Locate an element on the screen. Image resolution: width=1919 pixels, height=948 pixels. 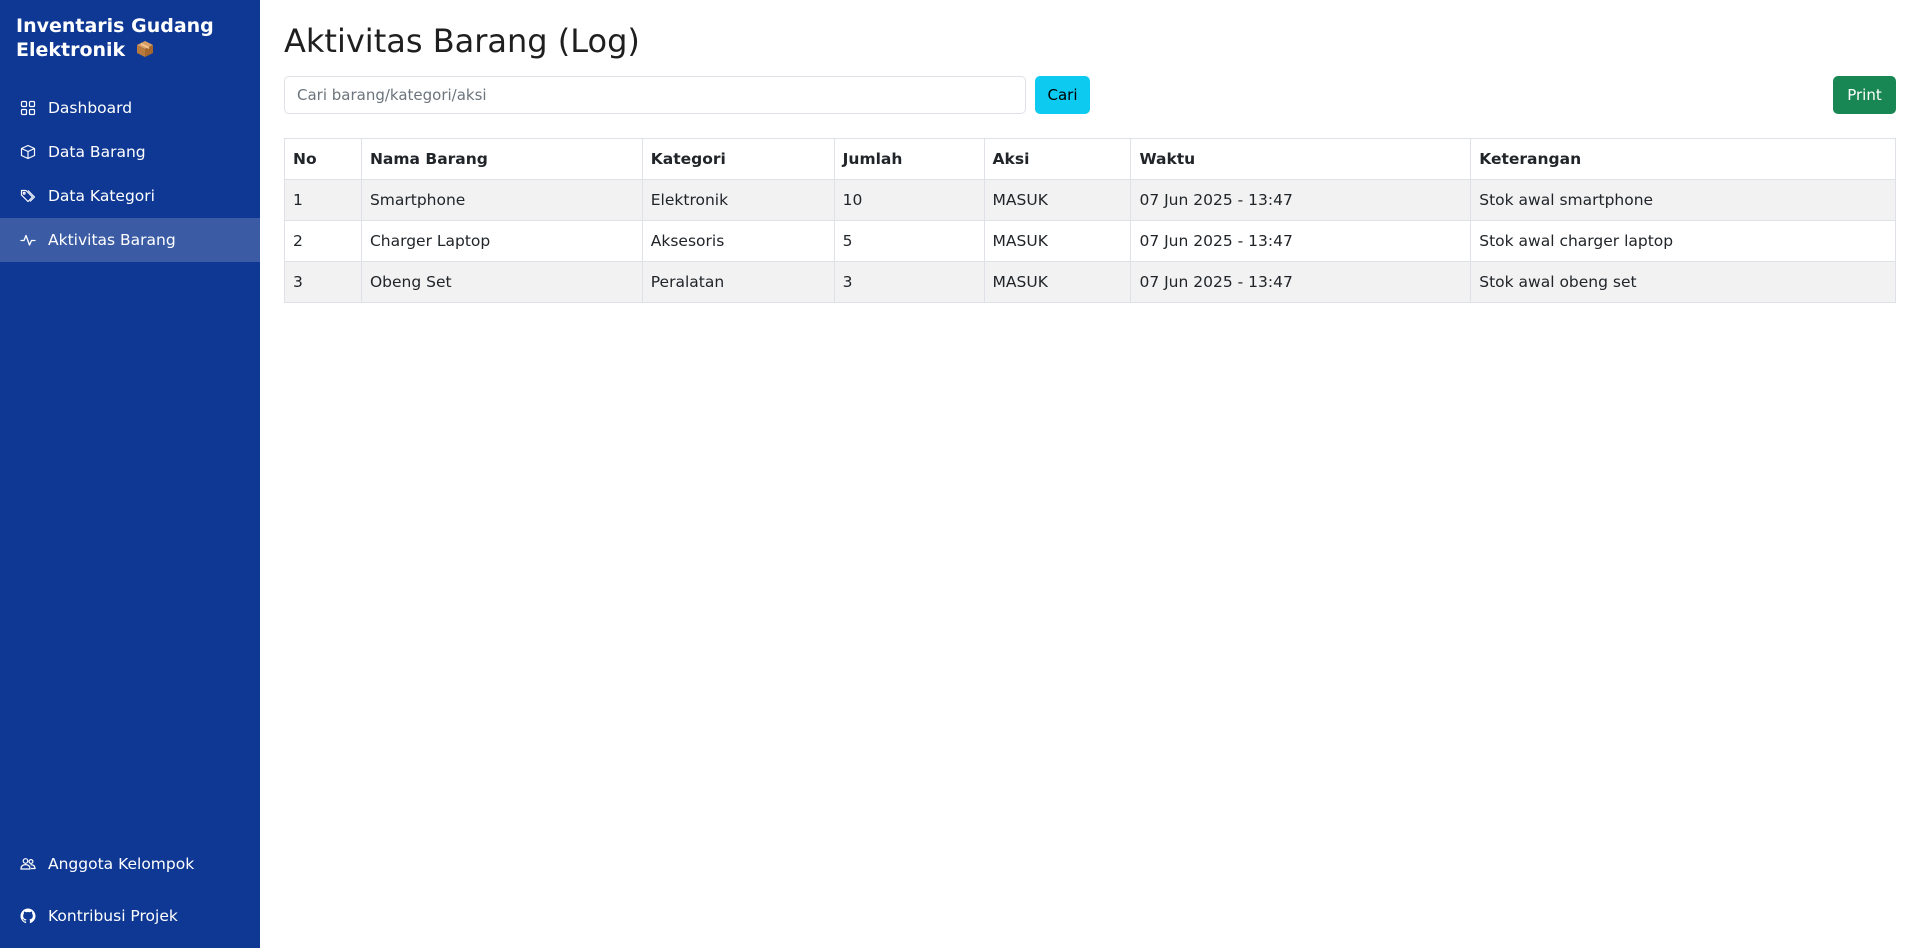
print-button: Print is located at coordinates (1864, 95).